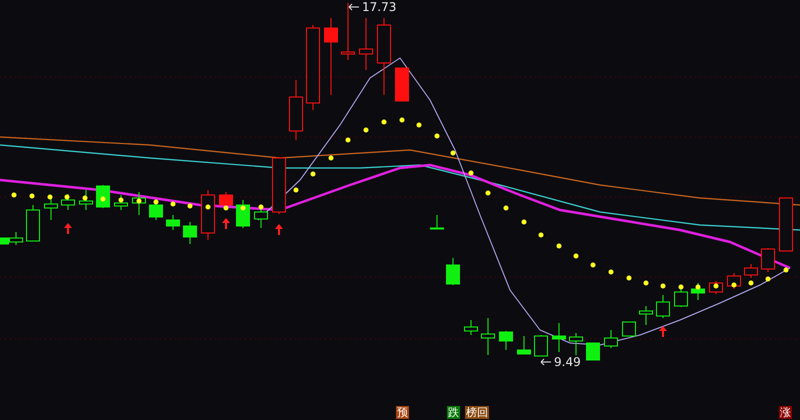 Image resolution: width=800 pixels, height=420 pixels. Describe the element at coordinates (402, 412) in the screenshot. I see `signal-tag: 预` at that location.